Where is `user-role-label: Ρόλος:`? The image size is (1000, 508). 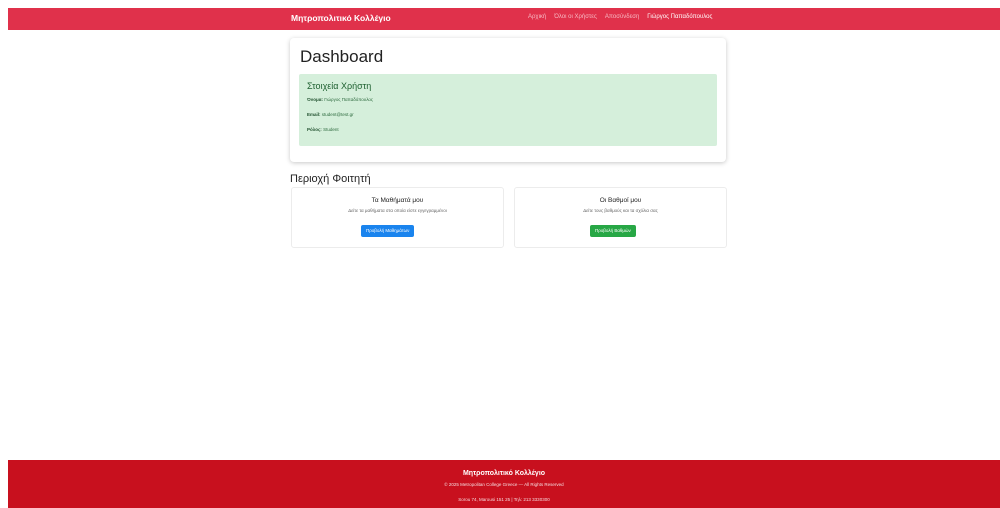
user-role-label: Ρόλος: is located at coordinates (314, 129).